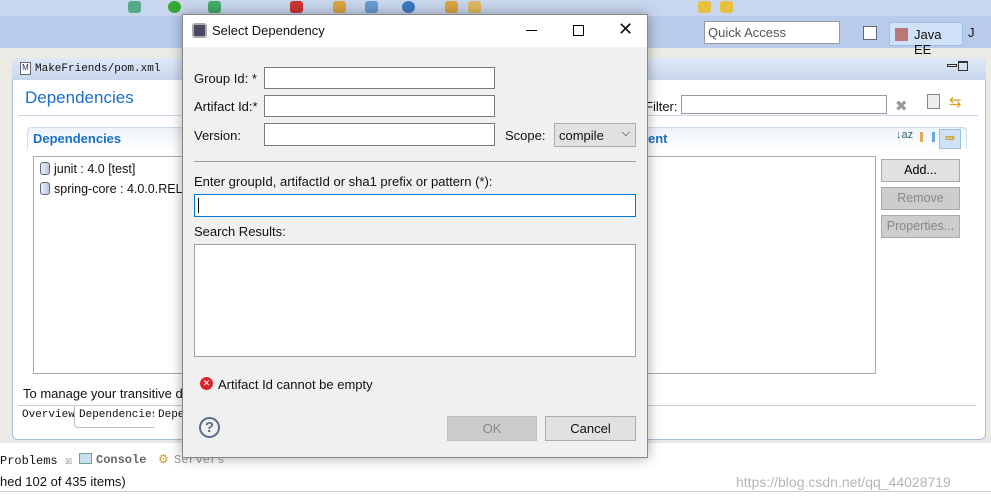 The width and height of the screenshot is (991, 500). Describe the element at coordinates (295, 384) in the screenshot. I see `error-message: Artifact Id cannot be empty` at that location.